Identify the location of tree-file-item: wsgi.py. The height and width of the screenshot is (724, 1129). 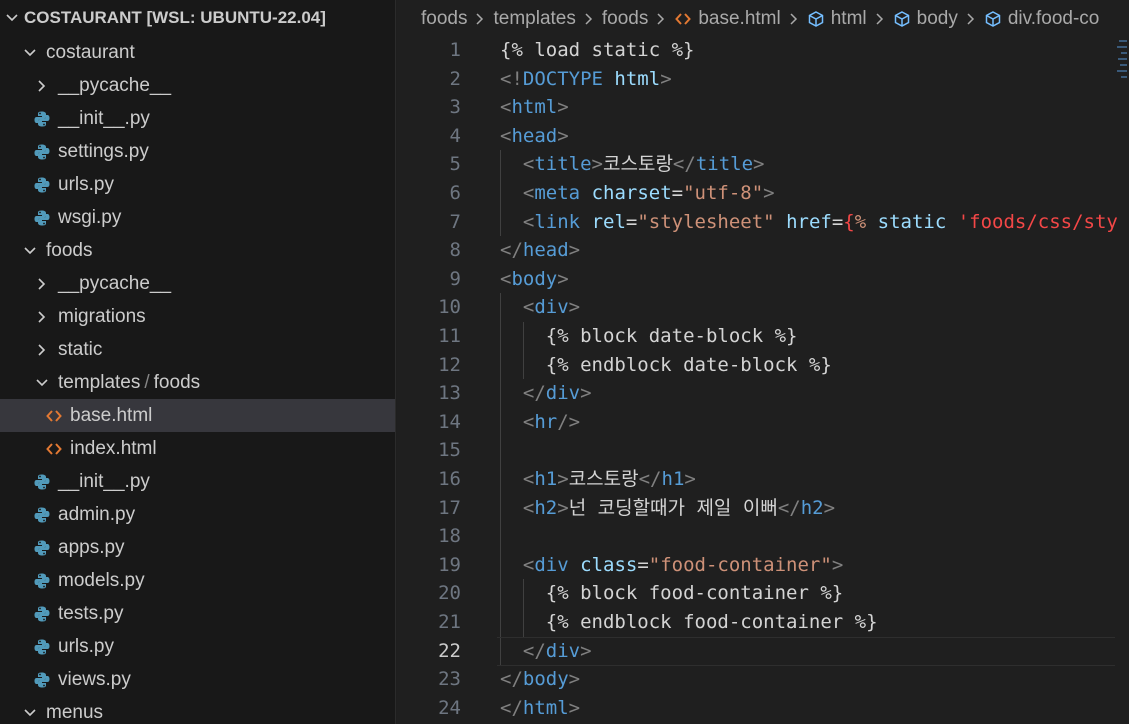
(197, 217).